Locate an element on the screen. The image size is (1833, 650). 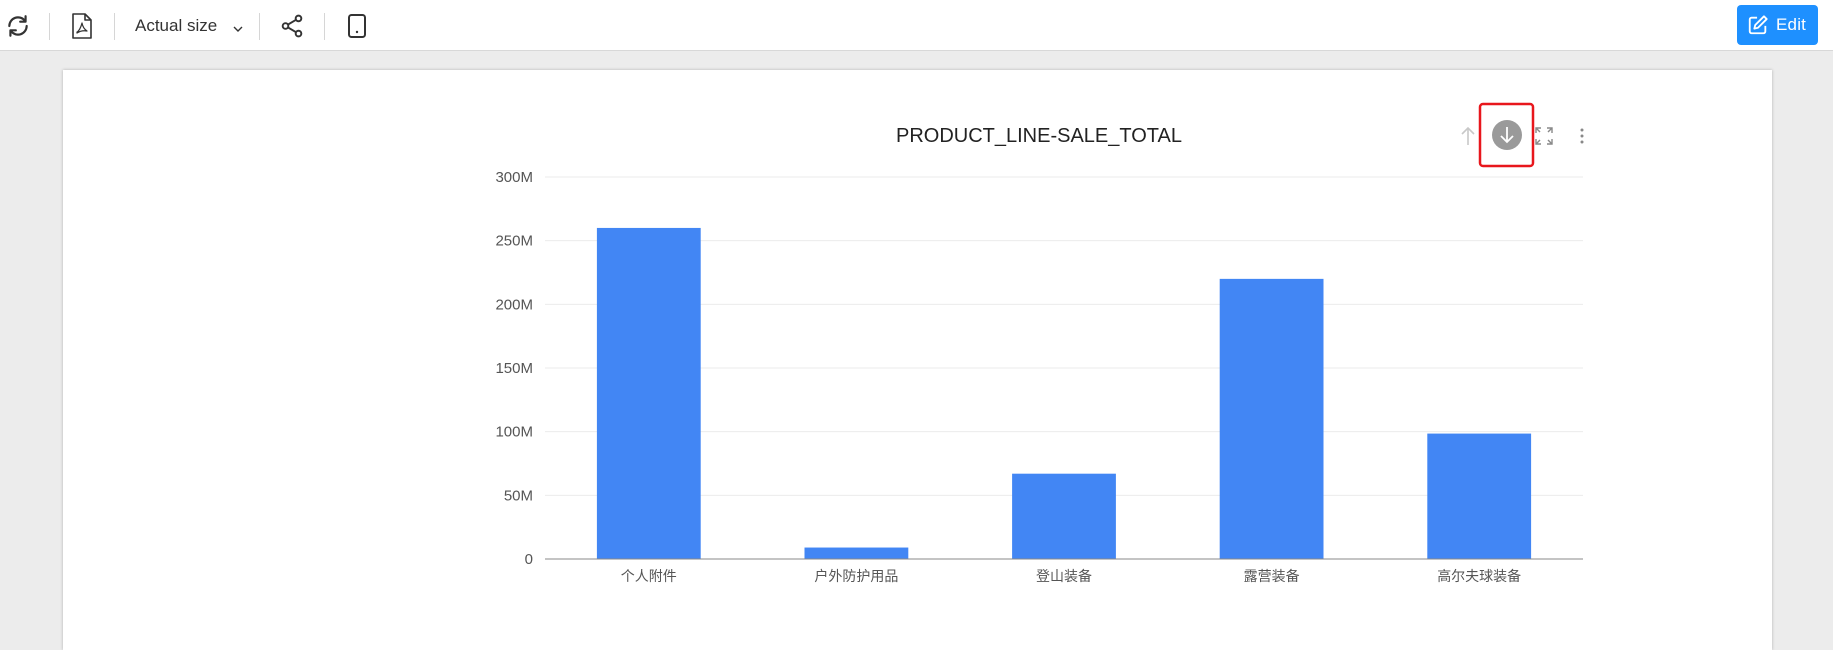
y-tick-label: 300M is located at coordinates (514, 177).